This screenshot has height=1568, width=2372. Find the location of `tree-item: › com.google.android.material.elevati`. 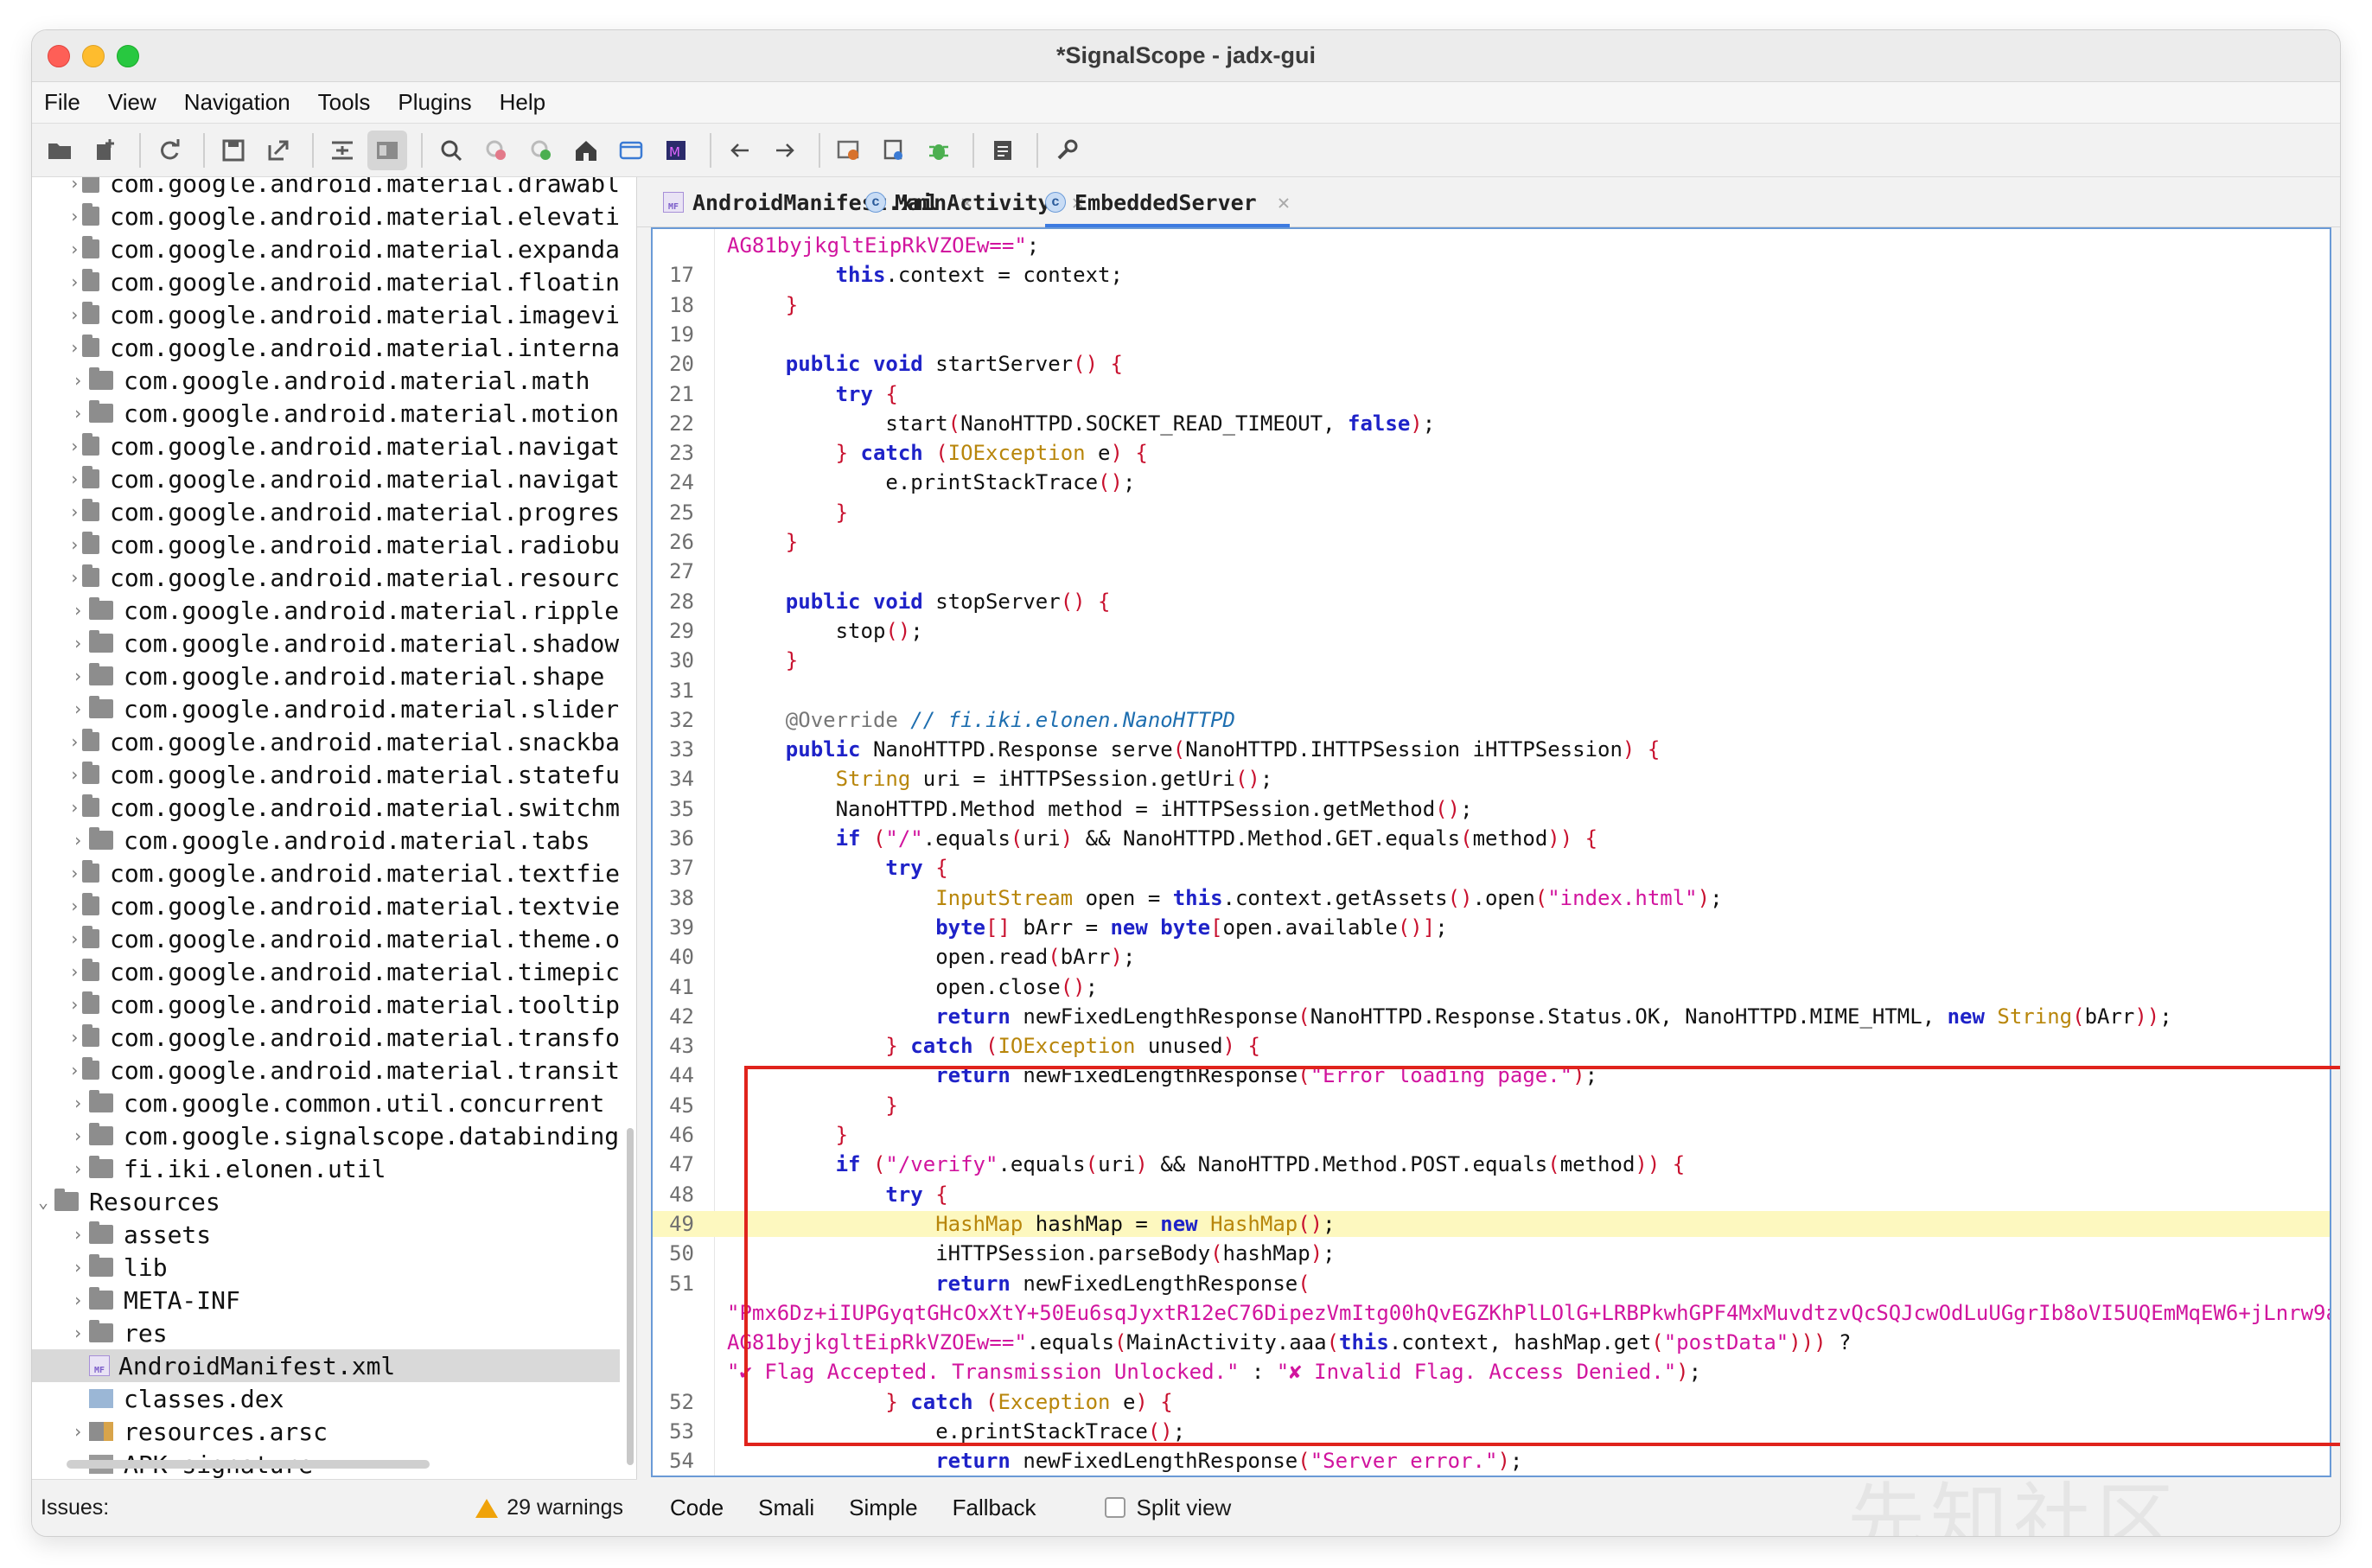

tree-item: › com.google.android.material.elevati is located at coordinates (326, 217).